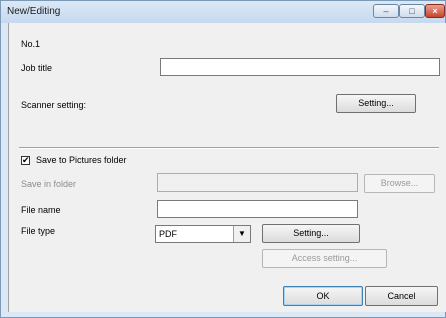 The image size is (446, 318). I want to click on cancel-button: Cancel, so click(401, 296).